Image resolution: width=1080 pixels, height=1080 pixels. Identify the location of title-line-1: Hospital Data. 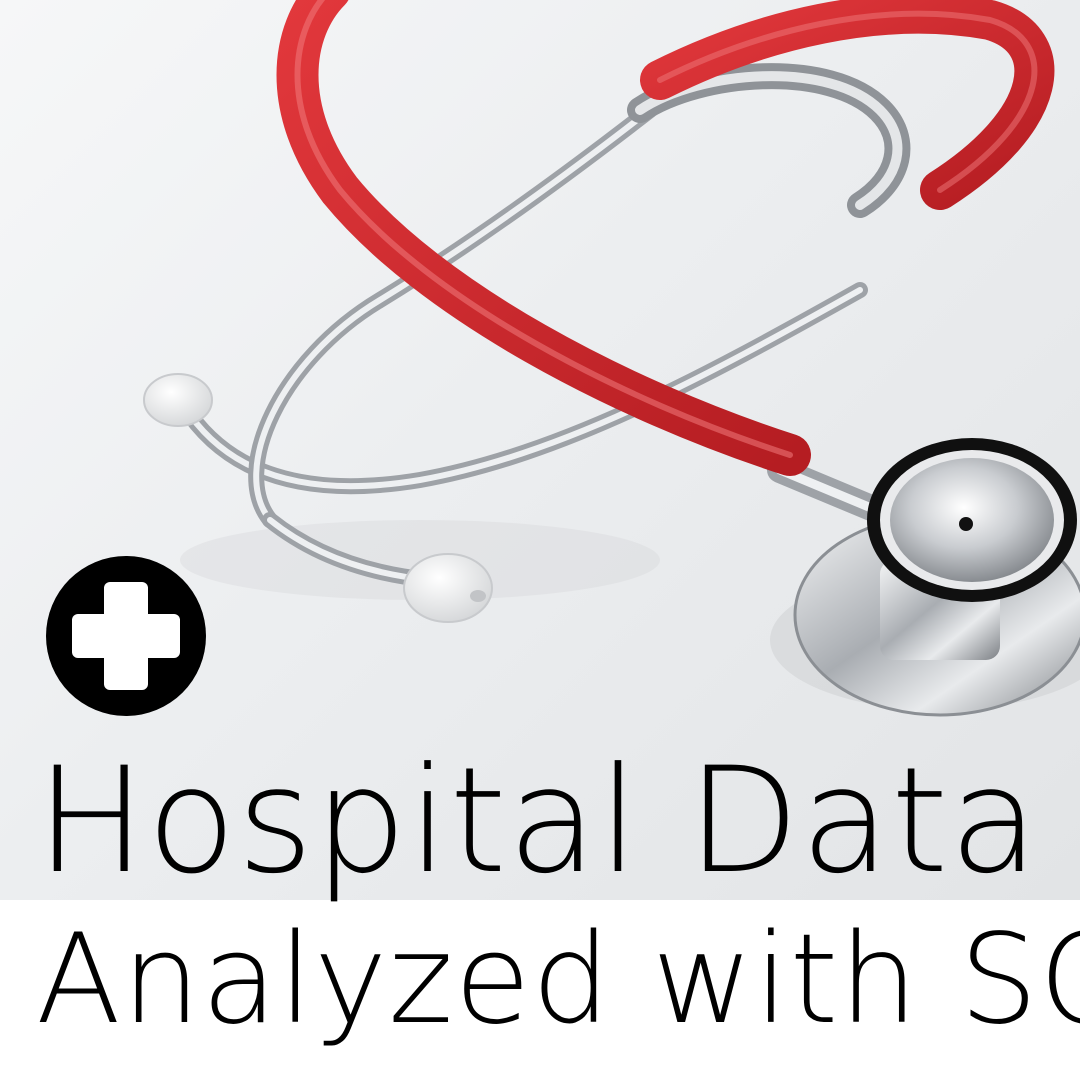
(538, 821).